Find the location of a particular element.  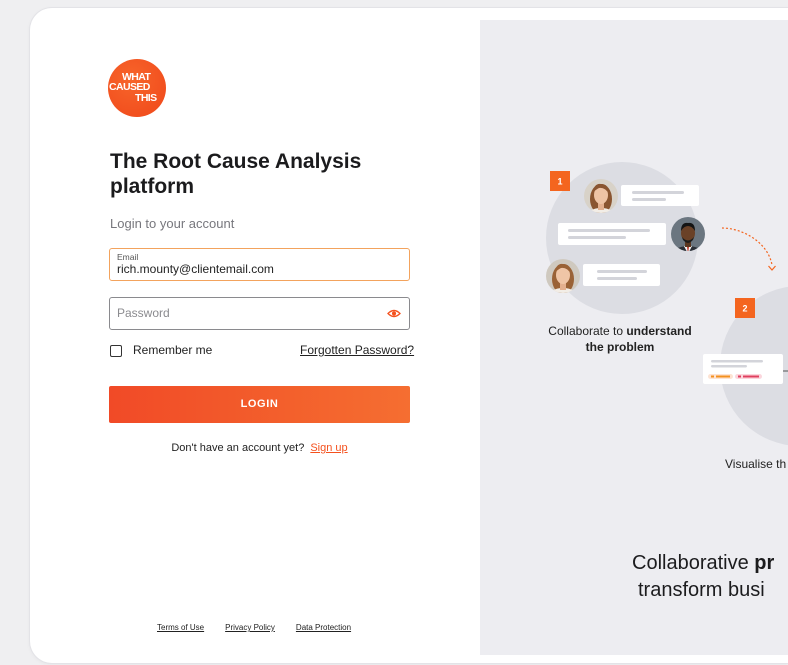

page-title-line: The Root Cause Analysis is located at coordinates (236, 161).